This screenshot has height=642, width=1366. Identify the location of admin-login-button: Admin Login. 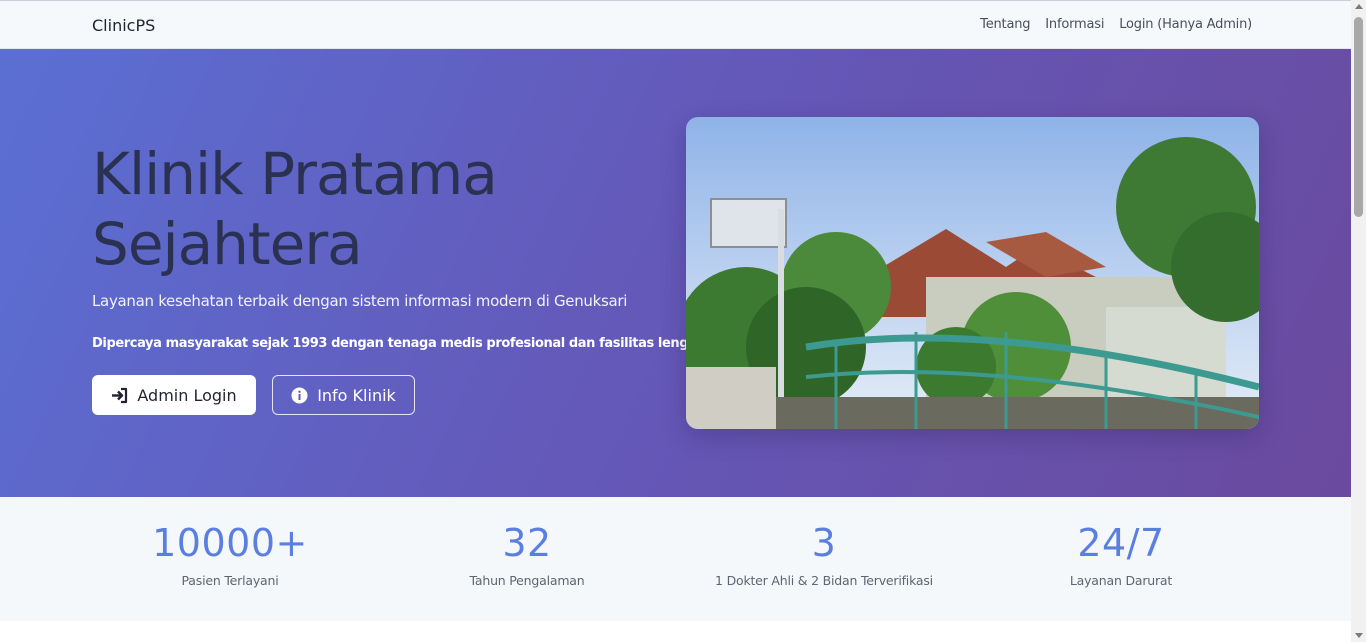
(174, 395).